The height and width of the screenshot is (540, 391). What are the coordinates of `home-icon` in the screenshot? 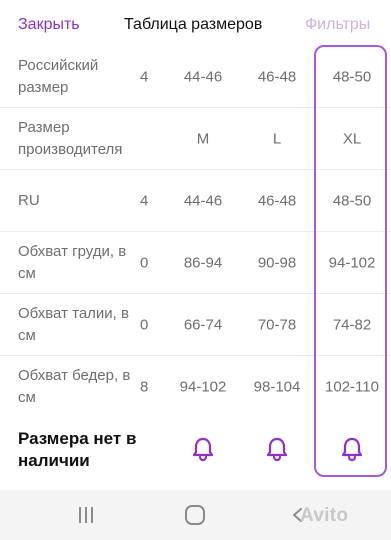 It's located at (195, 515).